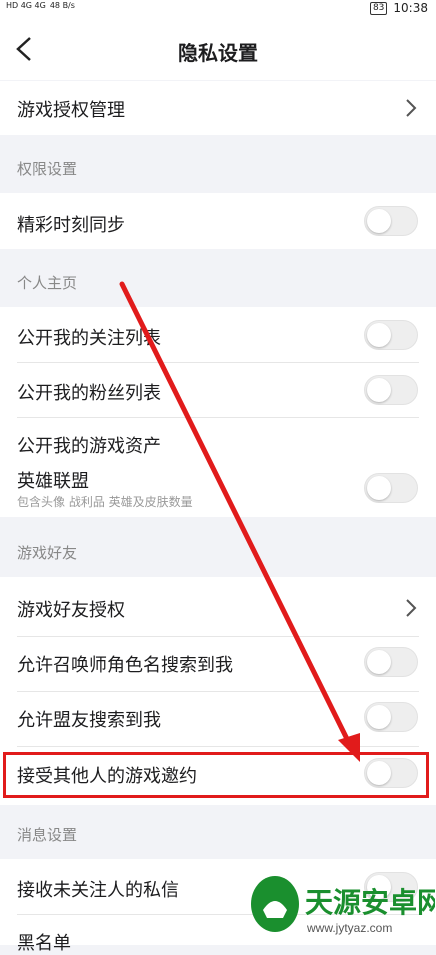 The image size is (436, 955). What do you see at coordinates (47, 283) in the screenshot?
I see `section-label: 个人主页` at bounding box center [47, 283].